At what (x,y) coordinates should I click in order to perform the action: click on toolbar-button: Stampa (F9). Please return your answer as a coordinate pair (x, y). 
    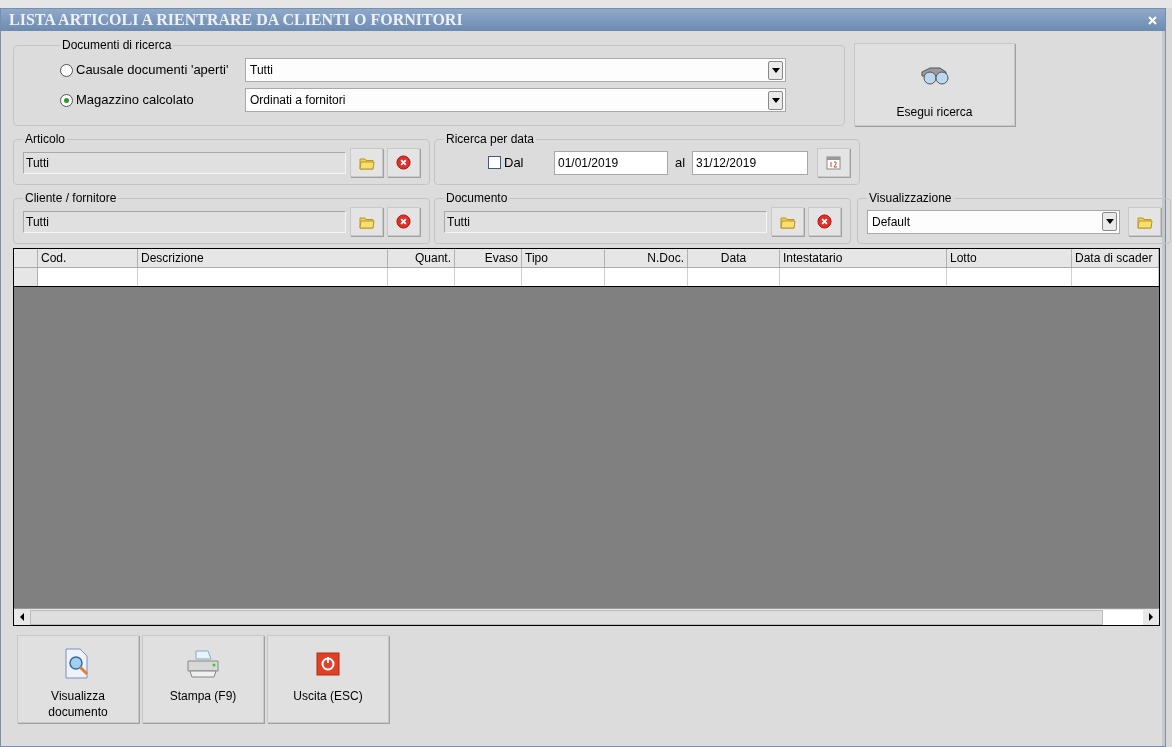
    Looking at the image, I should click on (203, 679).